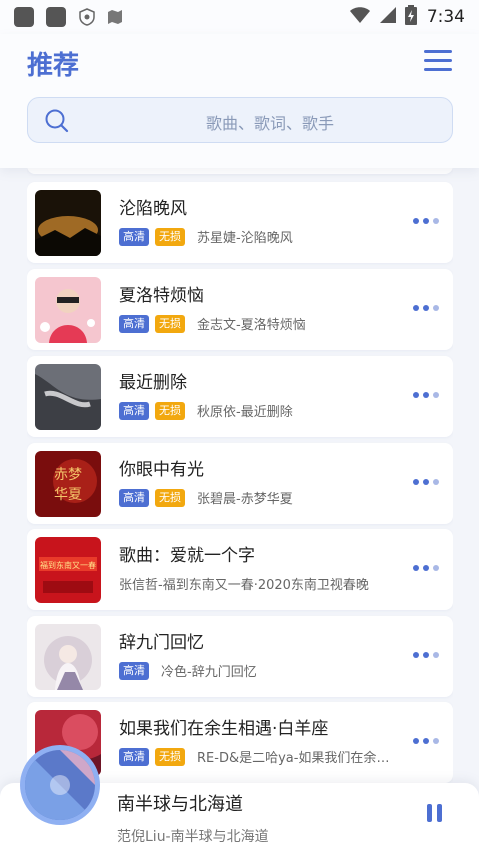 The image size is (479, 851). I want to click on now-playing-cover, so click(60, 785).